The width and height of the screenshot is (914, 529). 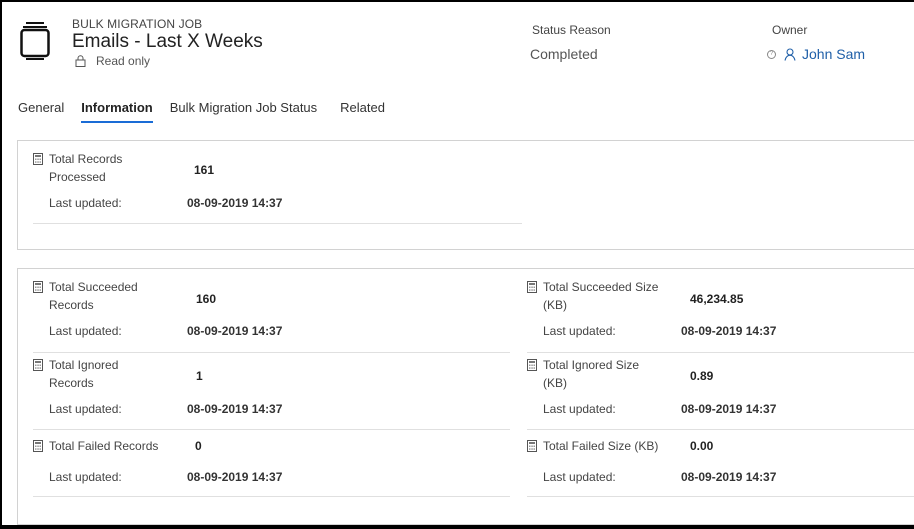 I want to click on readonly-indicator: Read only, so click(x=112, y=61).